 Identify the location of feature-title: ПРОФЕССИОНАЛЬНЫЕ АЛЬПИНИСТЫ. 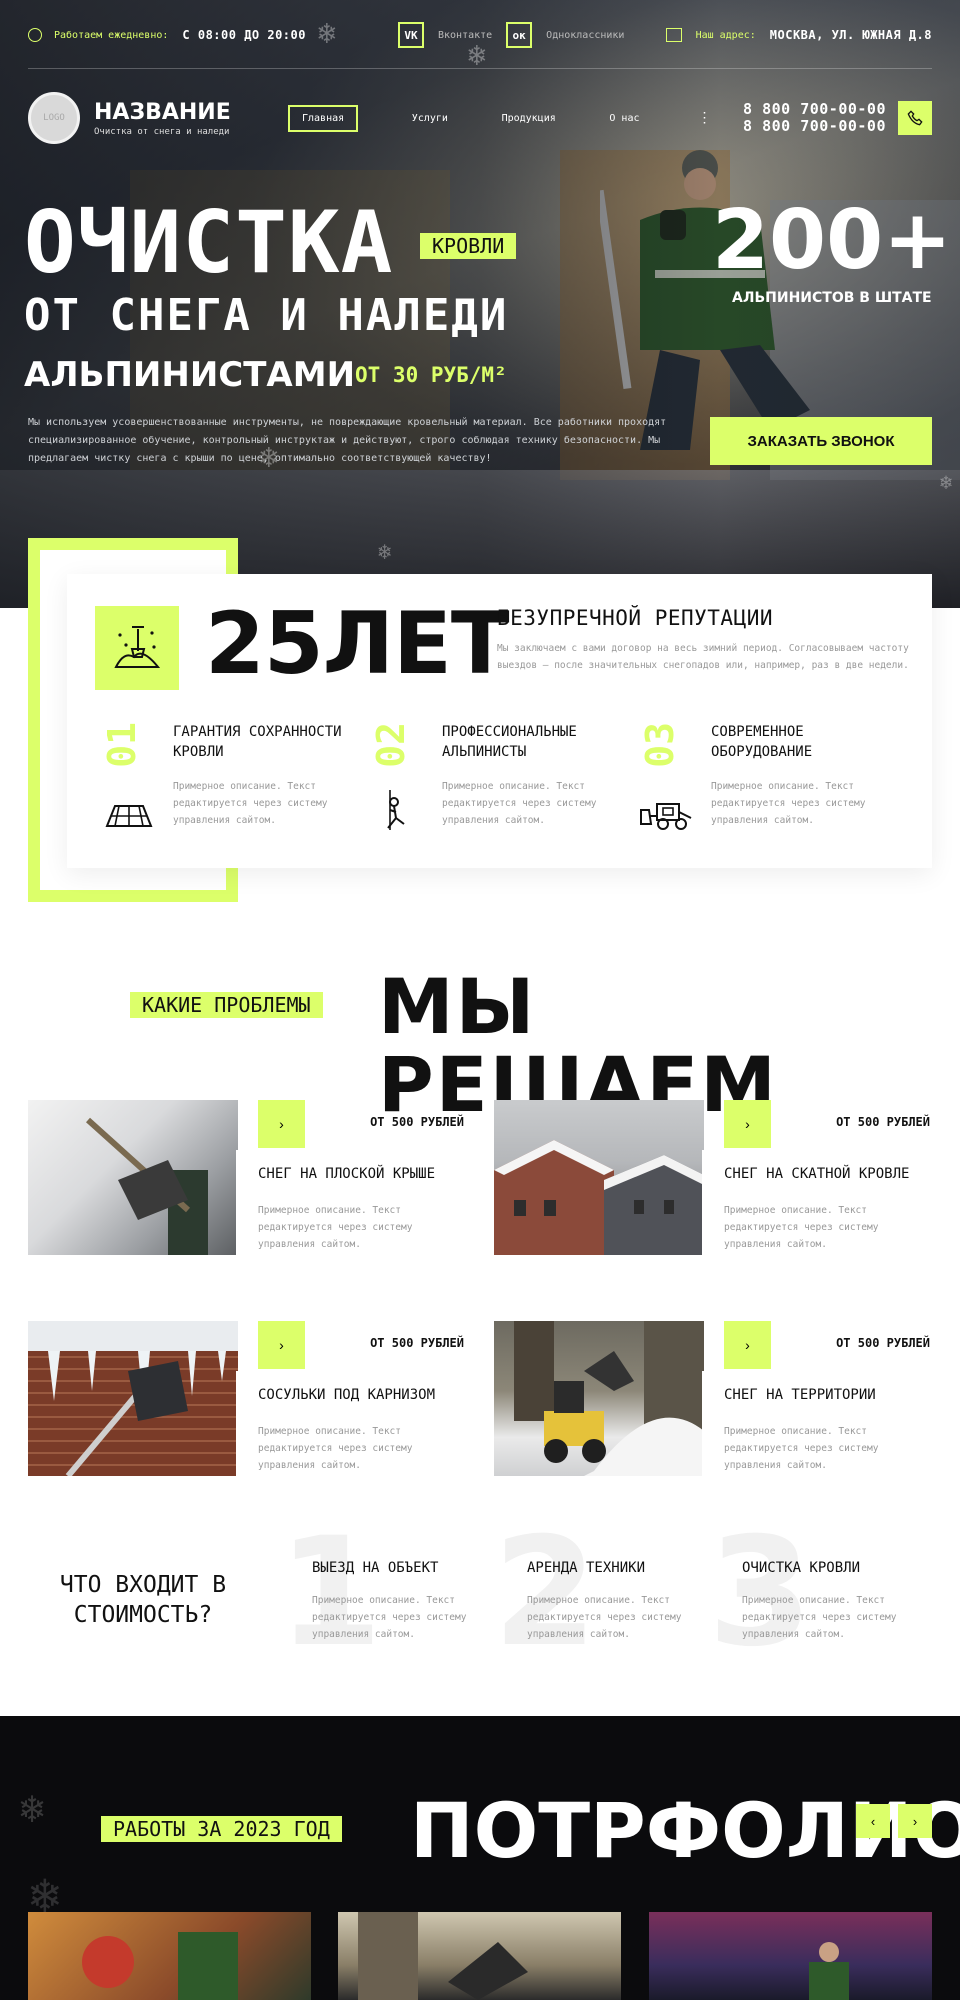
(509, 742).